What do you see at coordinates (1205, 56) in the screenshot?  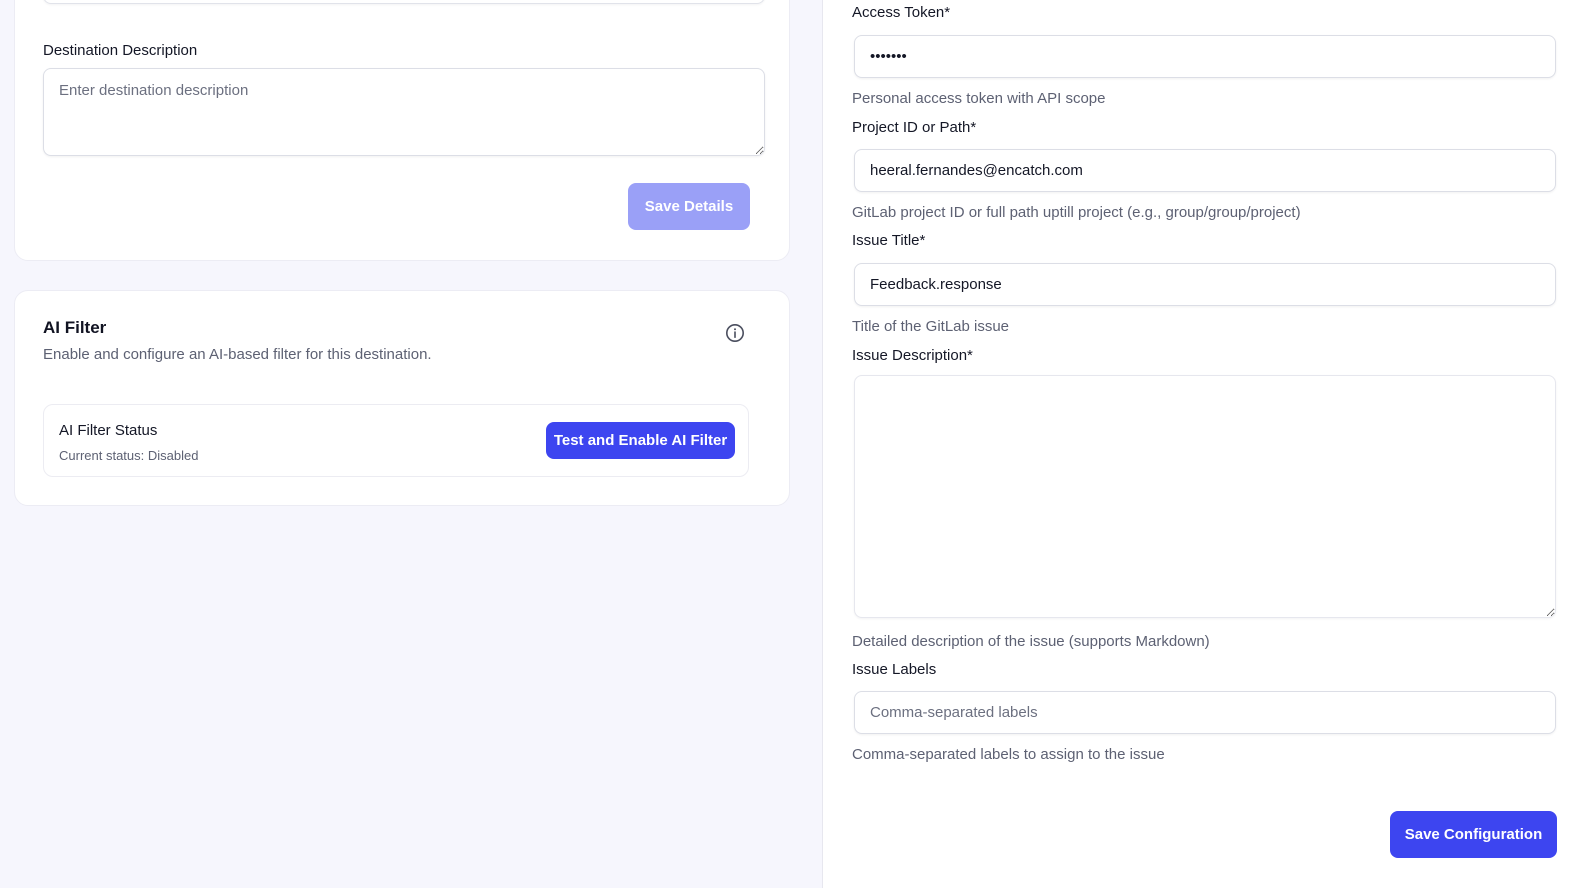 I see `access-token-input` at bounding box center [1205, 56].